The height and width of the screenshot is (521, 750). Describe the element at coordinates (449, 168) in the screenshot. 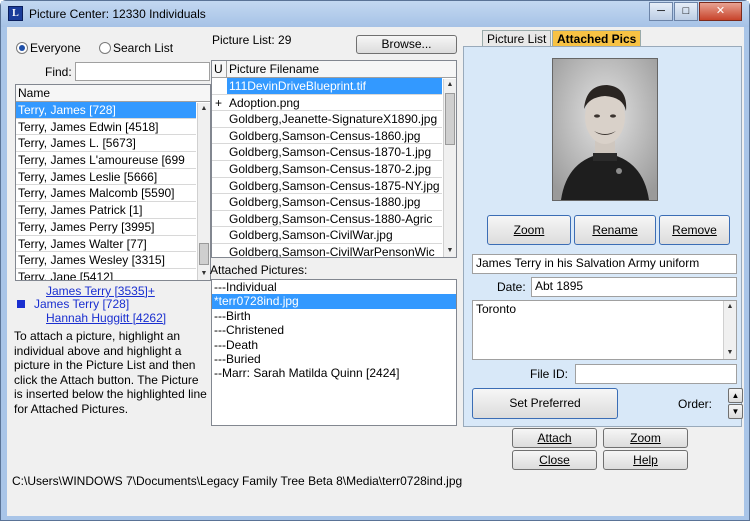

I see `picture-list-scrollbar: ▲ ▼` at that location.